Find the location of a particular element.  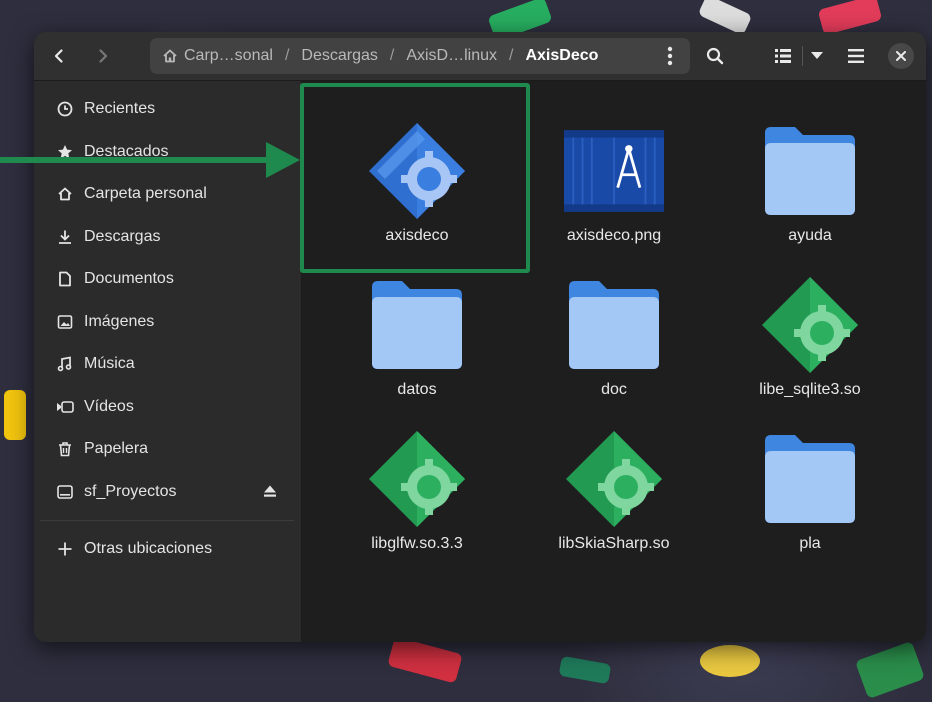

path-menu-button is located at coordinates (670, 56).